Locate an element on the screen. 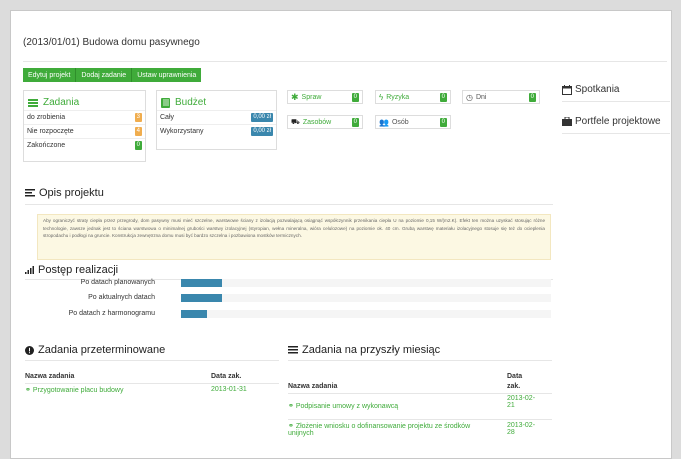 This screenshot has height=459, width=681. overdue-title: Zadania przeterminowane is located at coordinates (102, 350).